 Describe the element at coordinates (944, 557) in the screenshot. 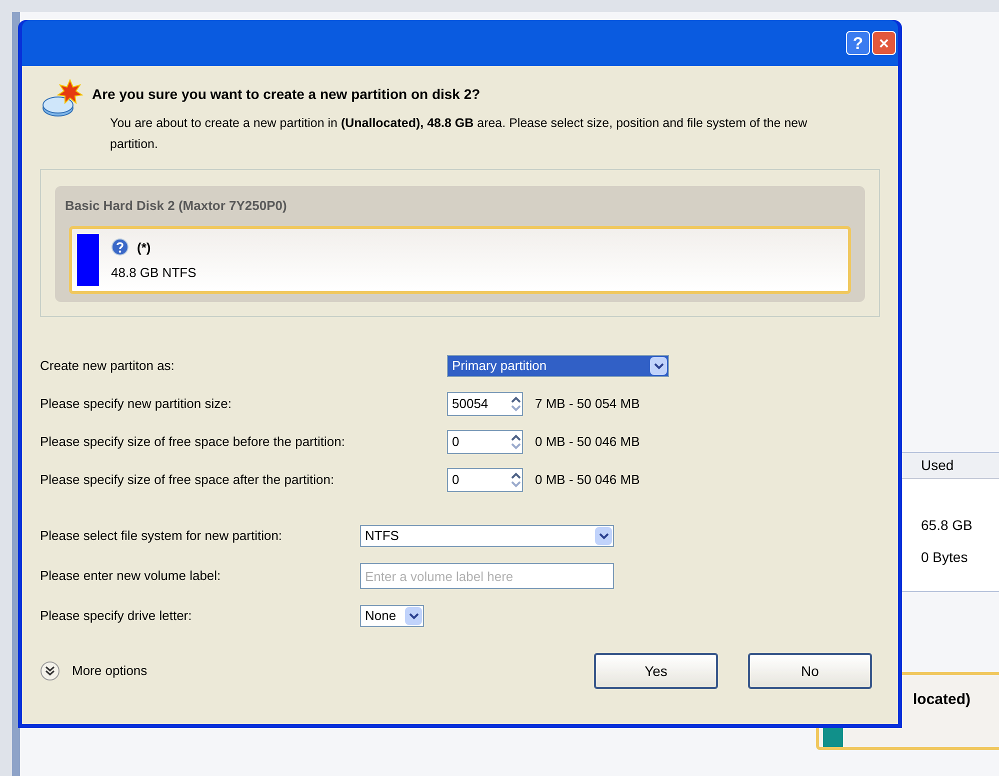

I see `table-cell-text: 0 Bytes` at that location.